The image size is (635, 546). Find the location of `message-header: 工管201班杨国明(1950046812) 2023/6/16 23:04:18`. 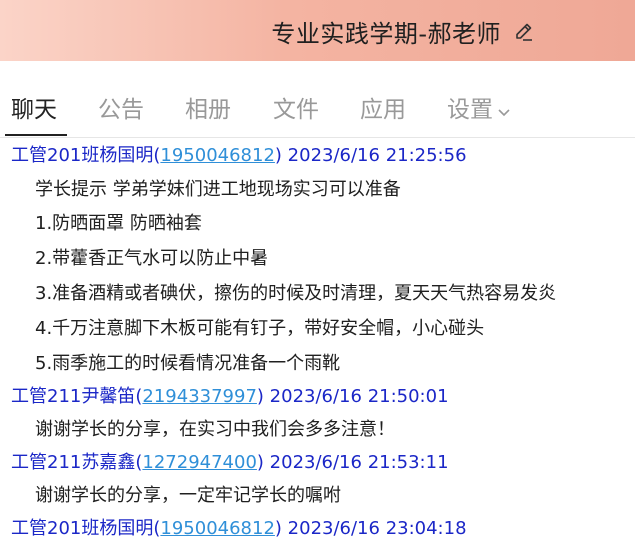

message-header: 工管201班杨国明(1950046812) 2023/6/16 23:04:18 is located at coordinates (239, 528).